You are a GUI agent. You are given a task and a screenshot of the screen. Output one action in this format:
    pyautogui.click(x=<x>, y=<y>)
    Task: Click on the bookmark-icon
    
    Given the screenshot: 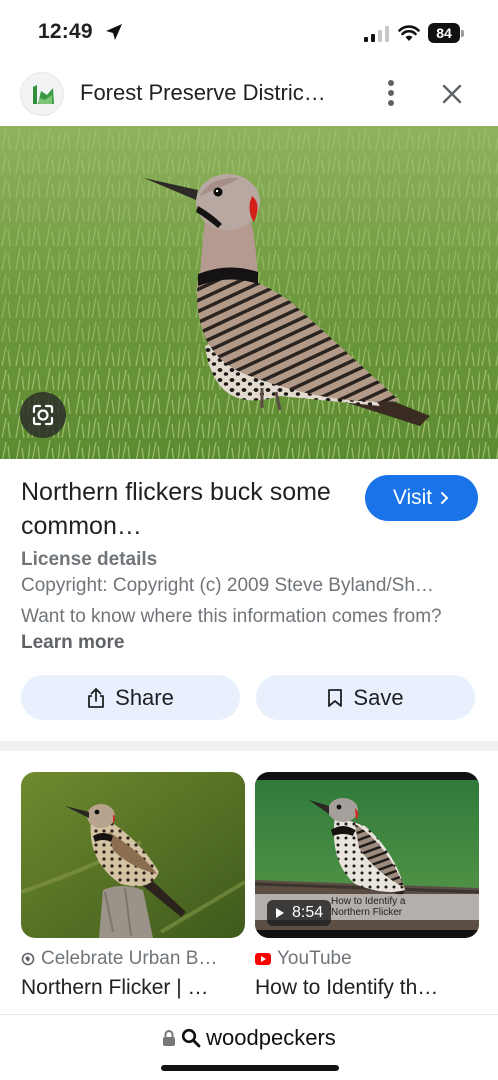 What is the action you would take?
    pyautogui.click(x=335, y=697)
    